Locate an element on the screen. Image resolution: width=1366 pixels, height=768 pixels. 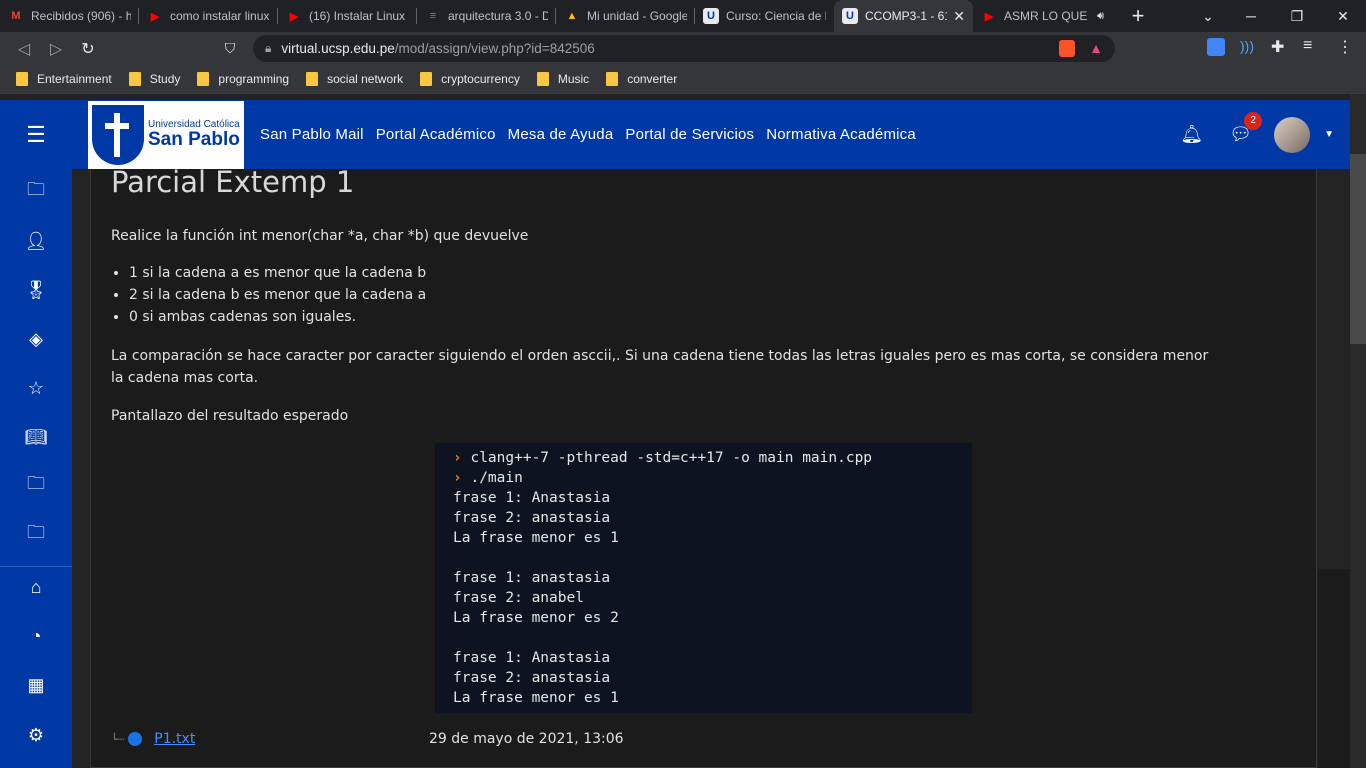
file-icon is located at coordinates (135, 739).